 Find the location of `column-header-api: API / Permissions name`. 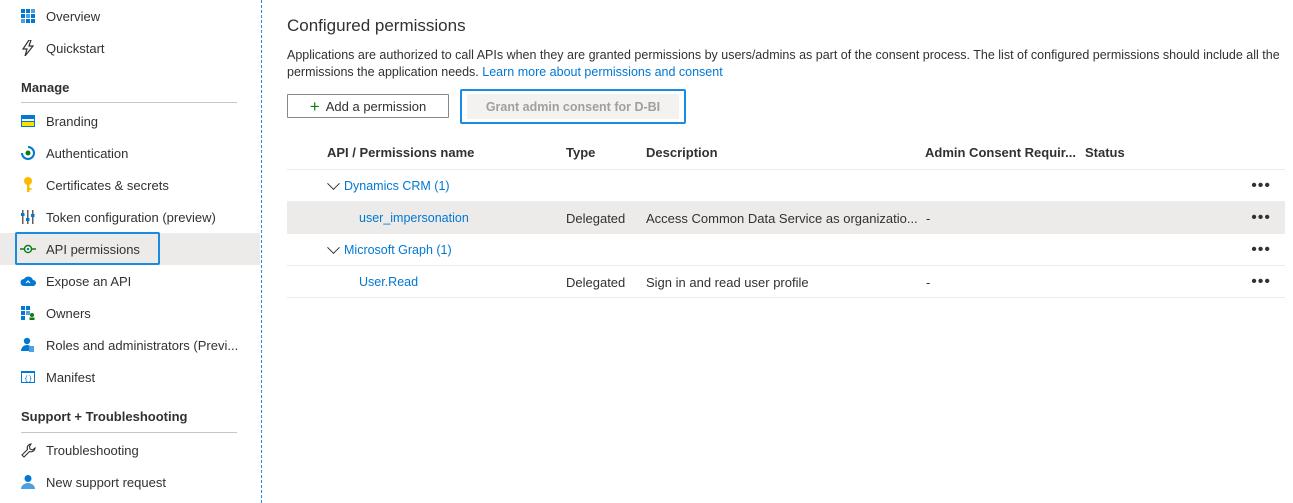

column-header-api: API / Permissions name is located at coordinates (400, 152).